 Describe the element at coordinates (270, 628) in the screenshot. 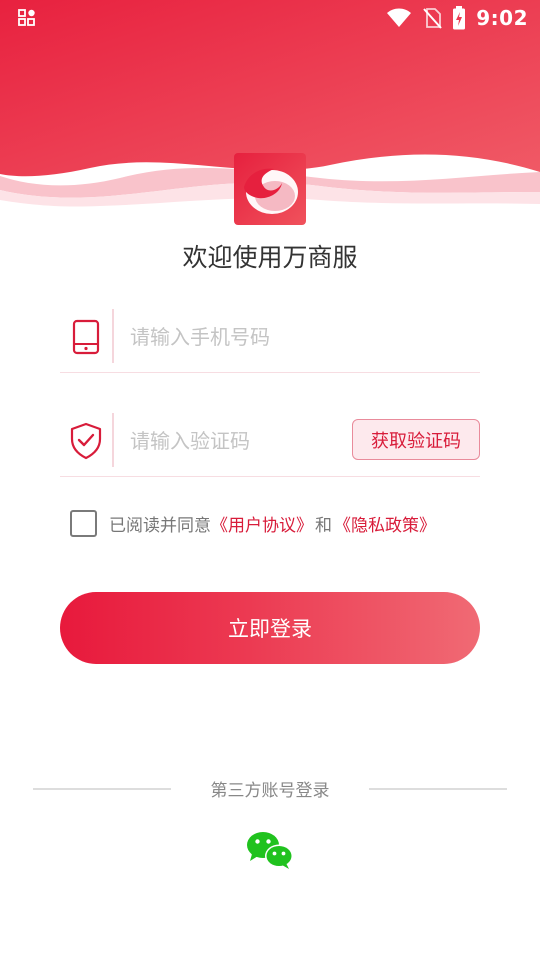

I see `login-button: 立即登录` at that location.